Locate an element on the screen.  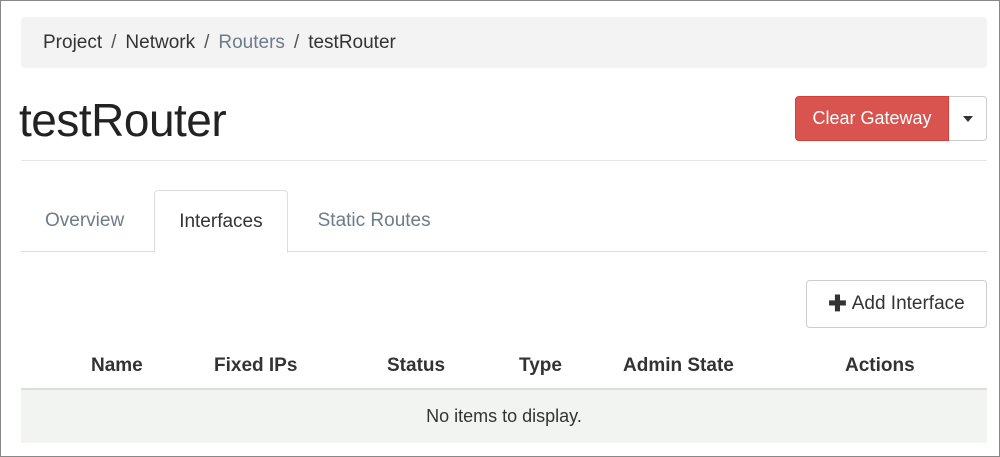
header-divider is located at coordinates (504, 160).